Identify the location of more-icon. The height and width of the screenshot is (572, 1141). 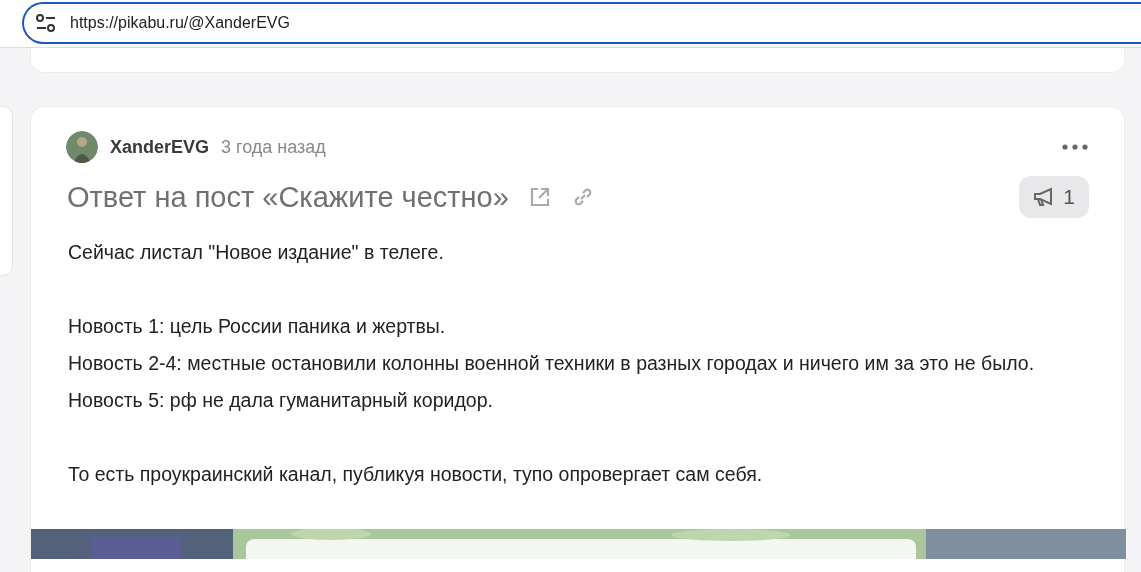
(1075, 147).